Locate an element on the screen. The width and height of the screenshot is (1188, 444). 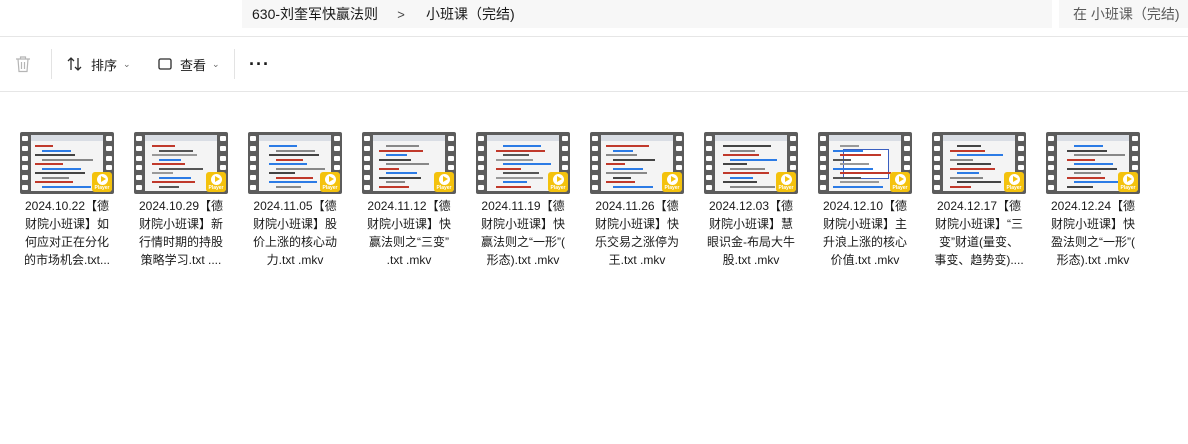
file-name-line: 财院小班课】“三 is located at coordinates (979, 224).